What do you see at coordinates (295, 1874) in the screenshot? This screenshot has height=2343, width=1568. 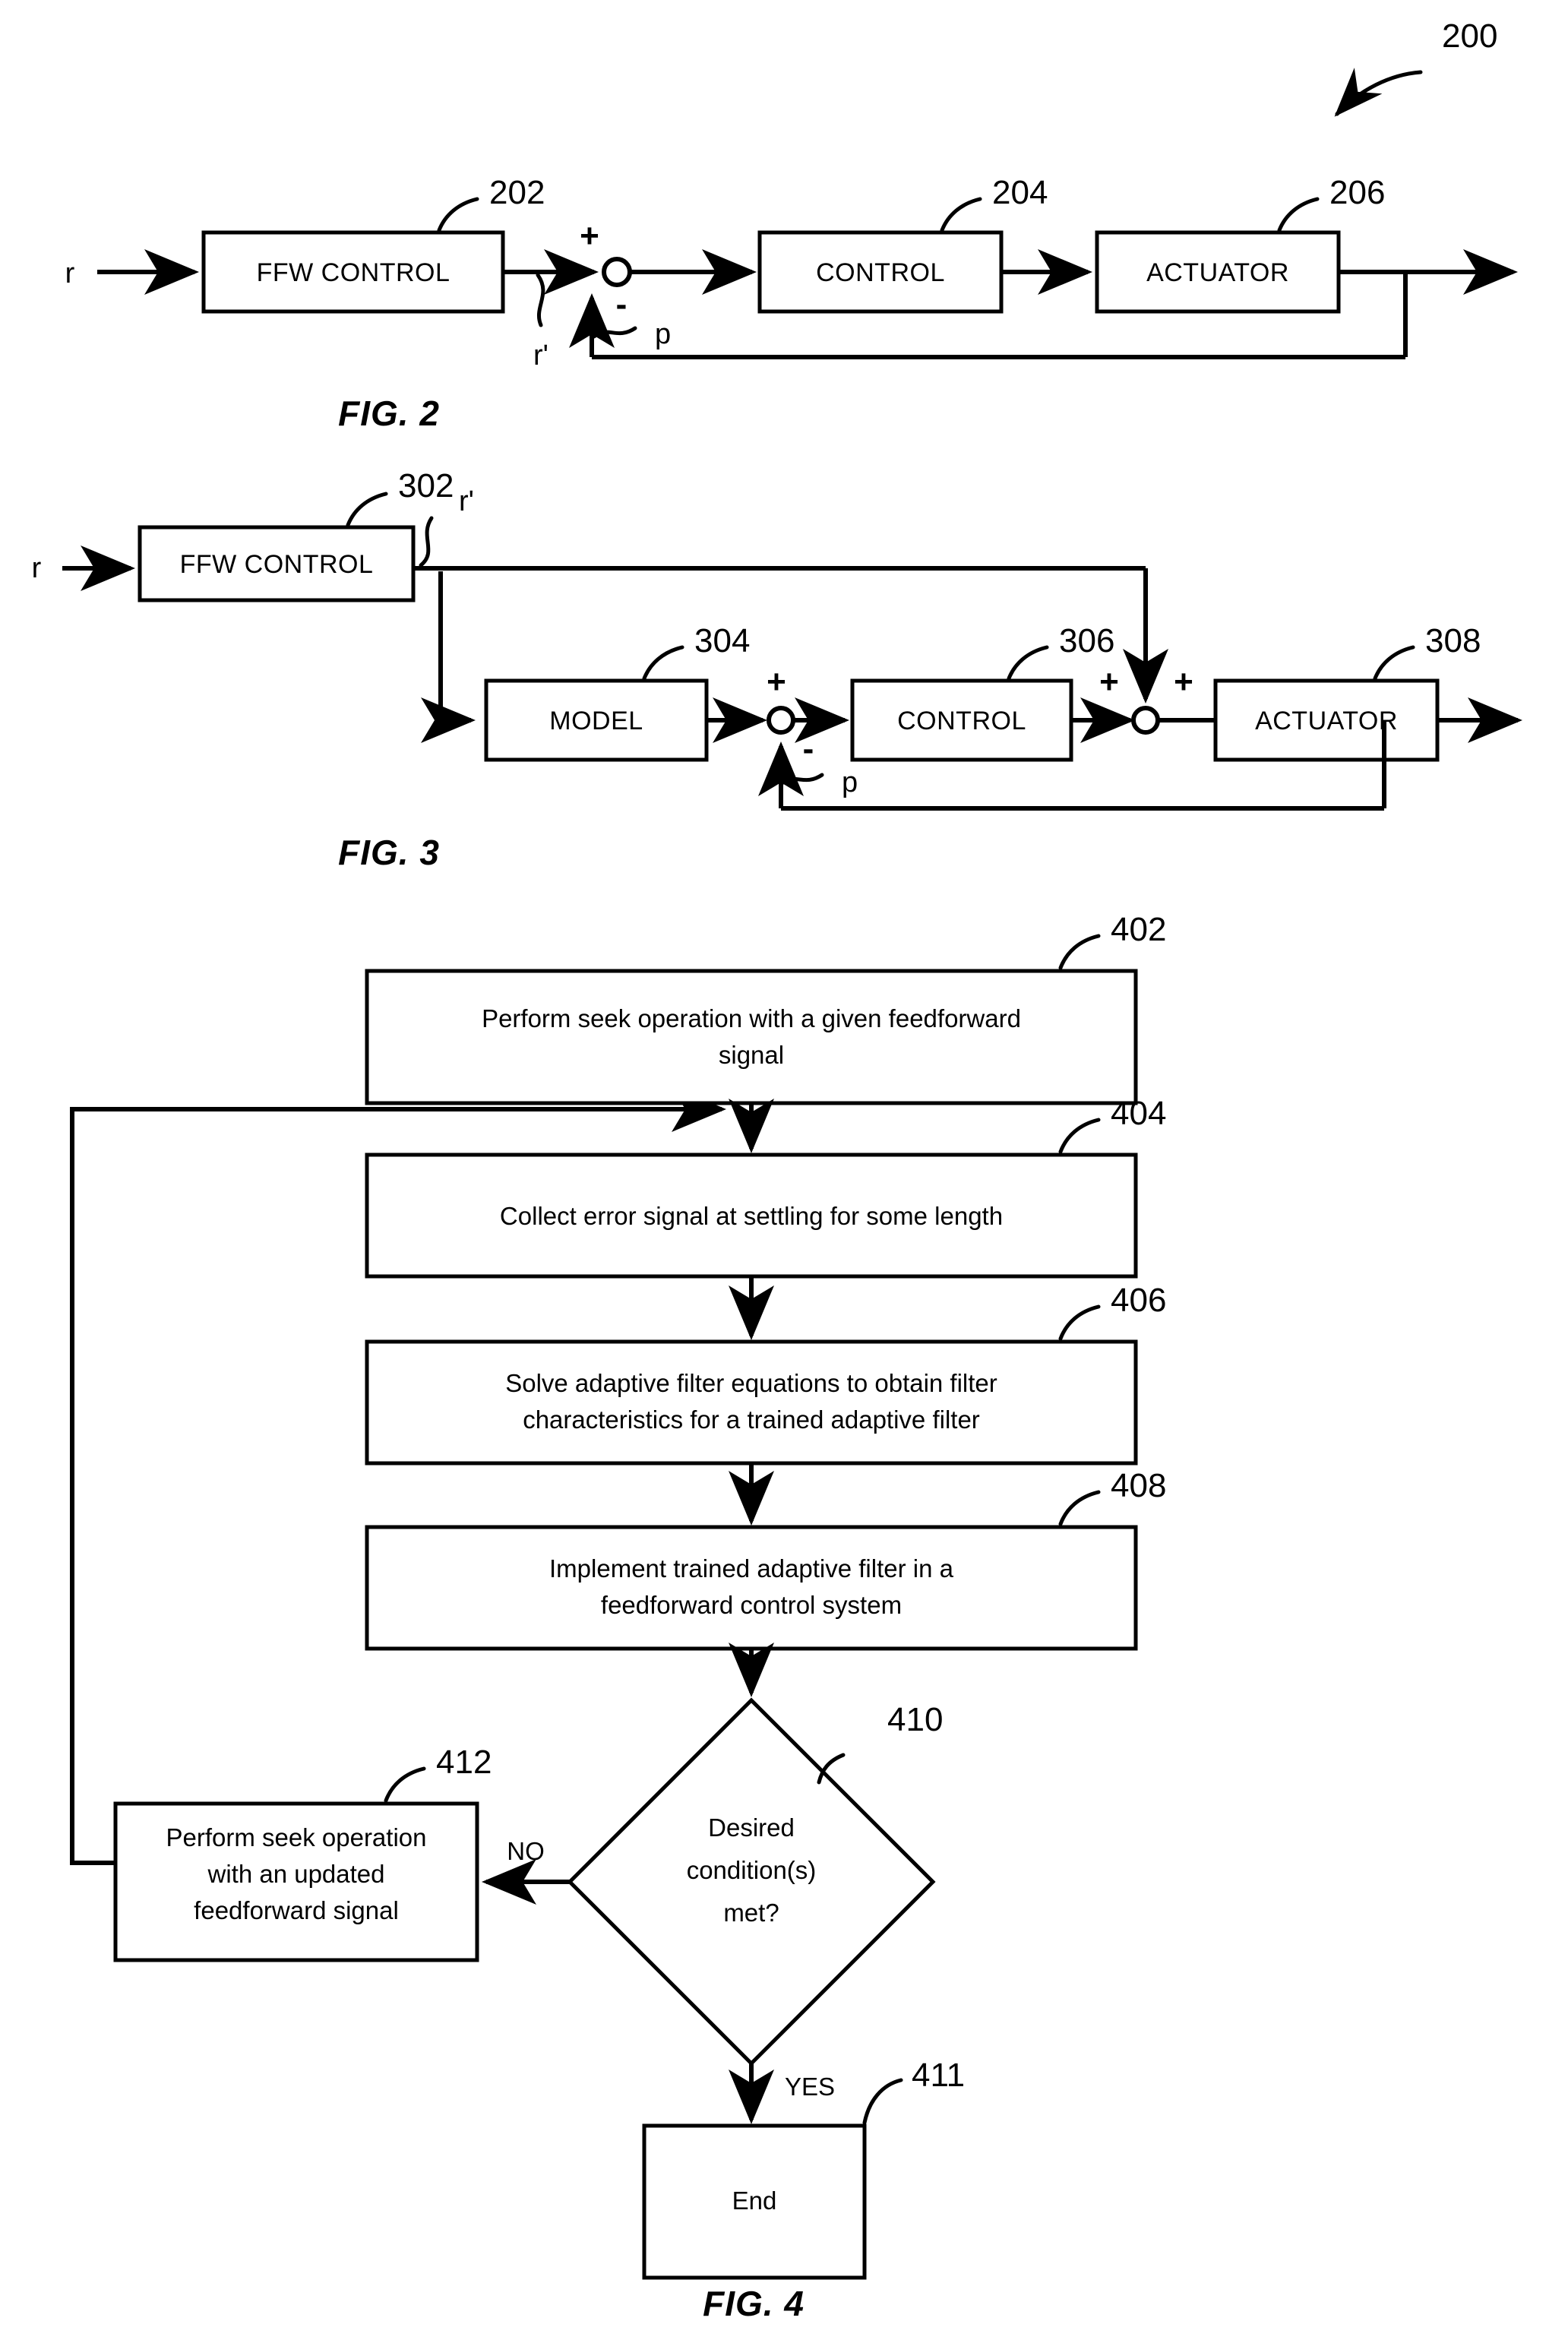 I see `fig4-step-412-line-2: with an updated` at bounding box center [295, 1874].